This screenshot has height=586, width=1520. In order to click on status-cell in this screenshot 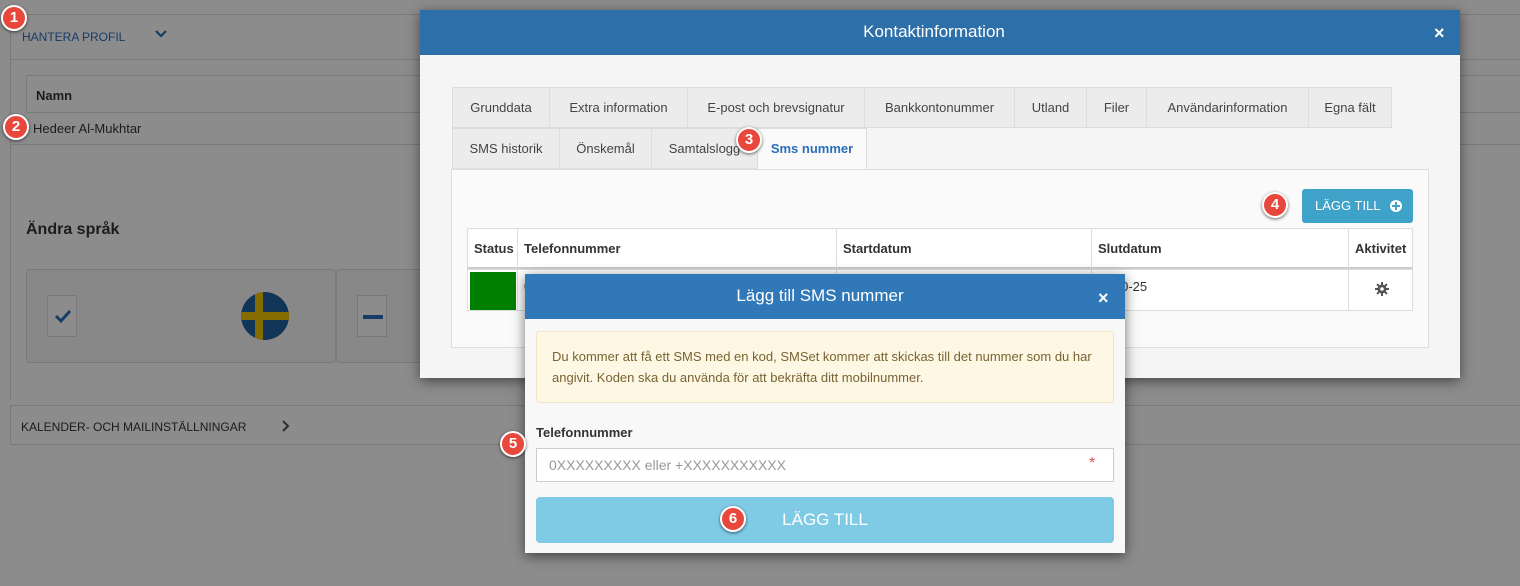, I will do `click(492, 290)`.